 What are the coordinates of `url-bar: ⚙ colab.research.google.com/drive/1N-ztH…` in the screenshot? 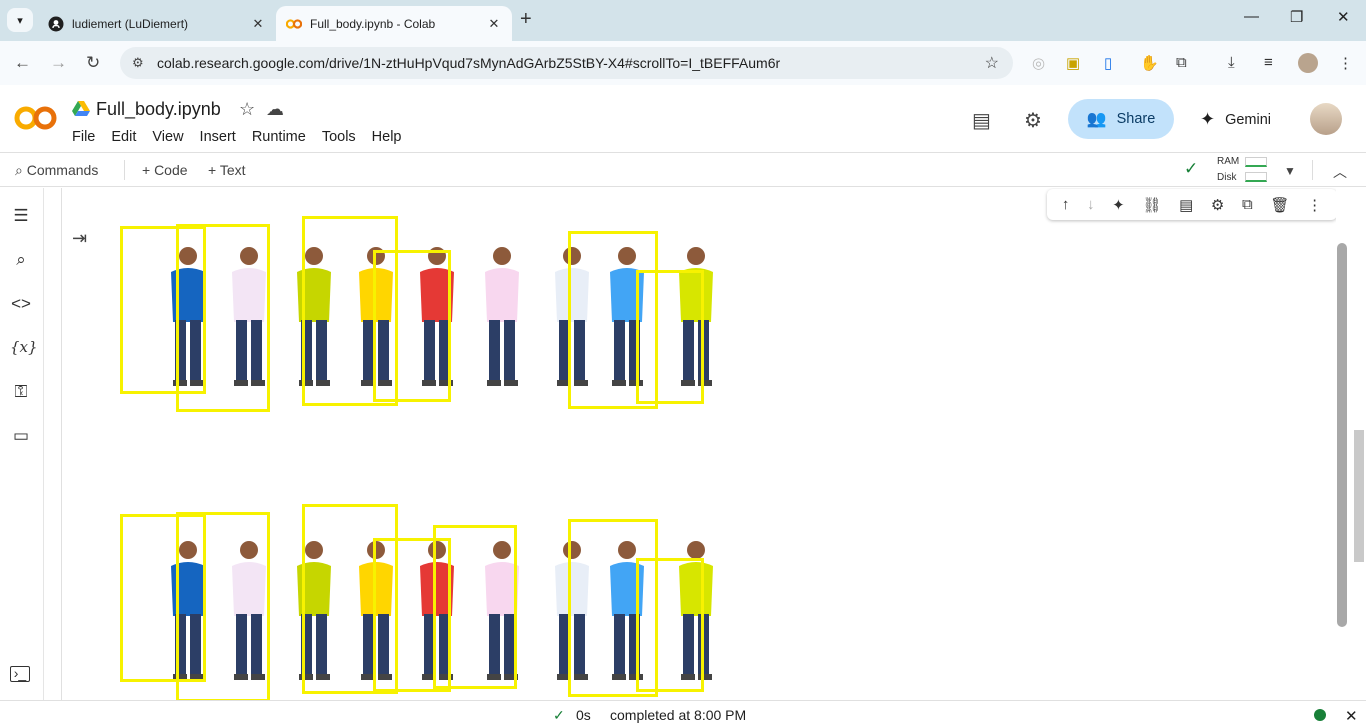 It's located at (566, 63).